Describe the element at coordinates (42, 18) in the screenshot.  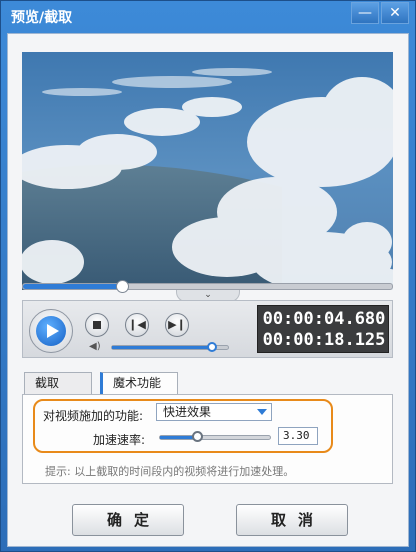
I see `window-title: 预览/截取` at that location.